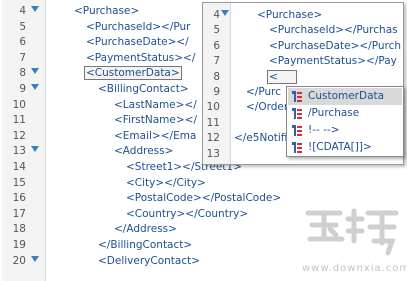  Describe the element at coordinates (138, 26) in the screenshot. I see `code-text: <PurchaseId></Pur` at that location.